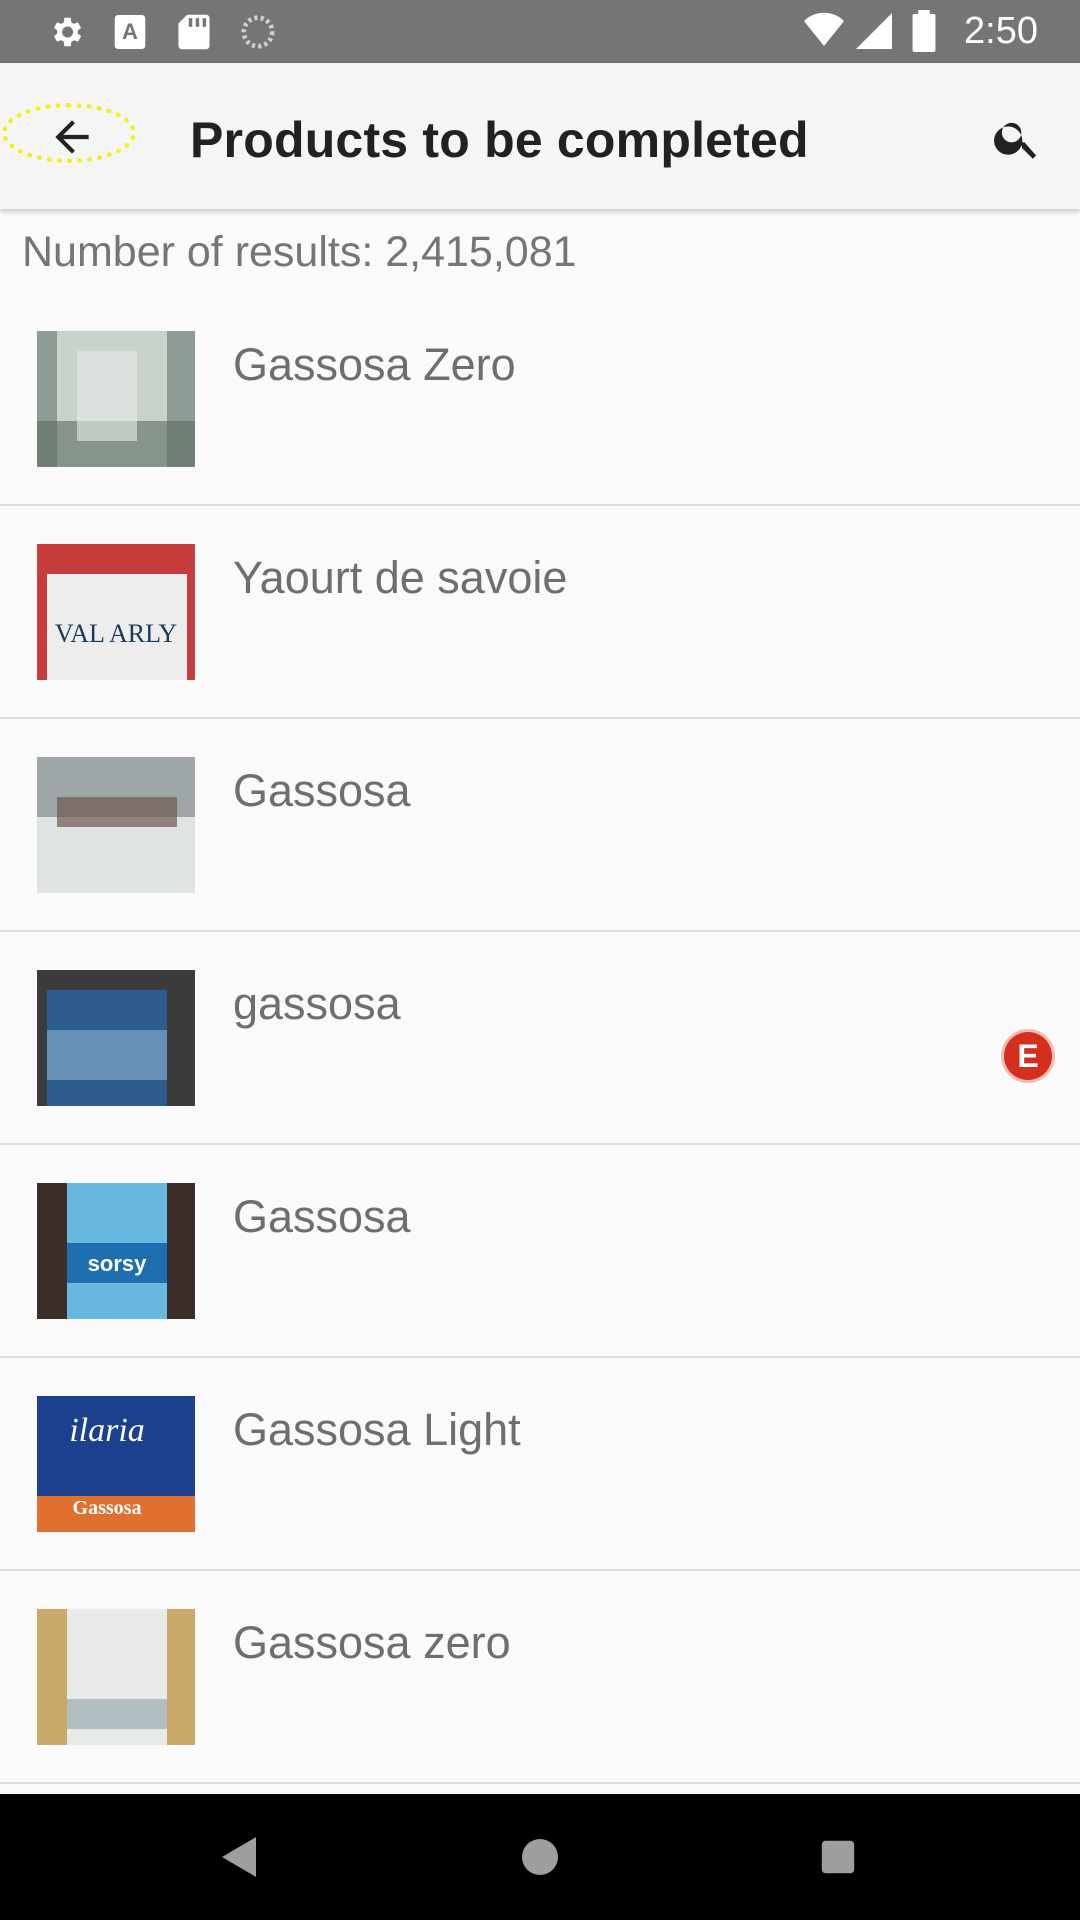 Image resolution: width=1080 pixels, height=1920 pixels. What do you see at coordinates (540, 1464) in the screenshot?
I see `list-item: ilaria Gassosa Gassosa Light` at bounding box center [540, 1464].